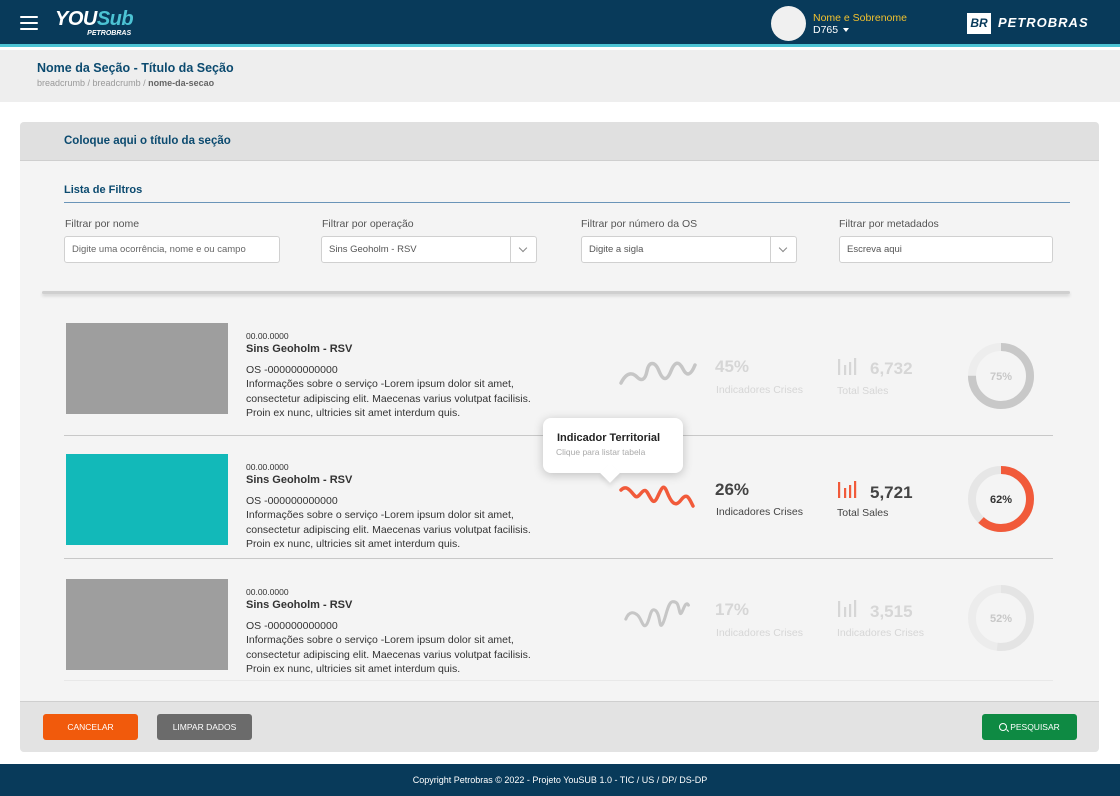 The width and height of the screenshot is (1120, 796). Describe the element at coordinates (788, 23) in the screenshot. I see `avatar` at that location.